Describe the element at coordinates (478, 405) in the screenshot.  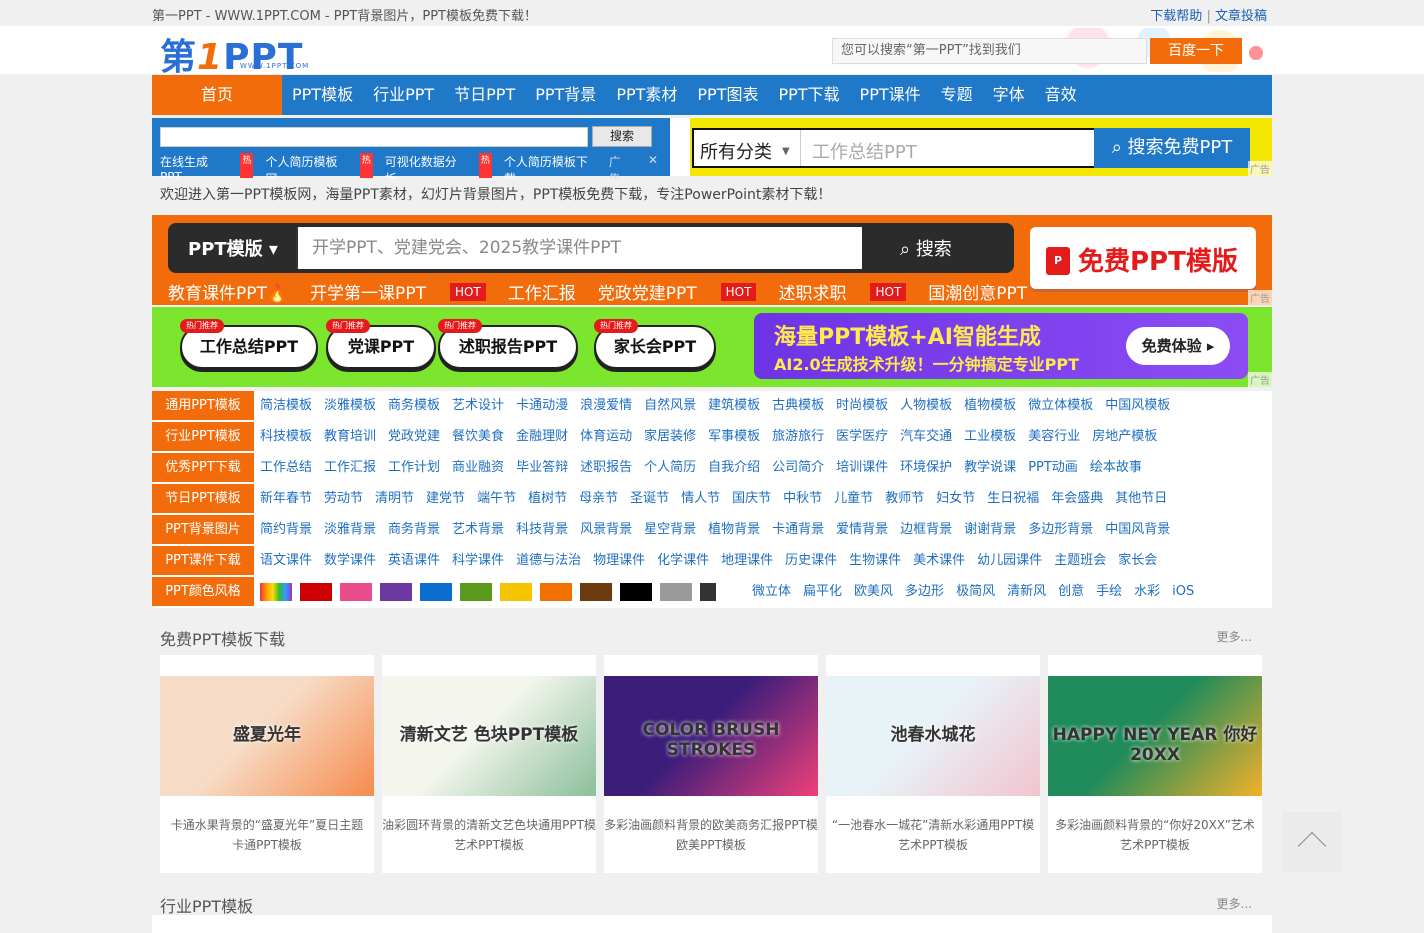
I see `category-link: 艺术设计` at that location.